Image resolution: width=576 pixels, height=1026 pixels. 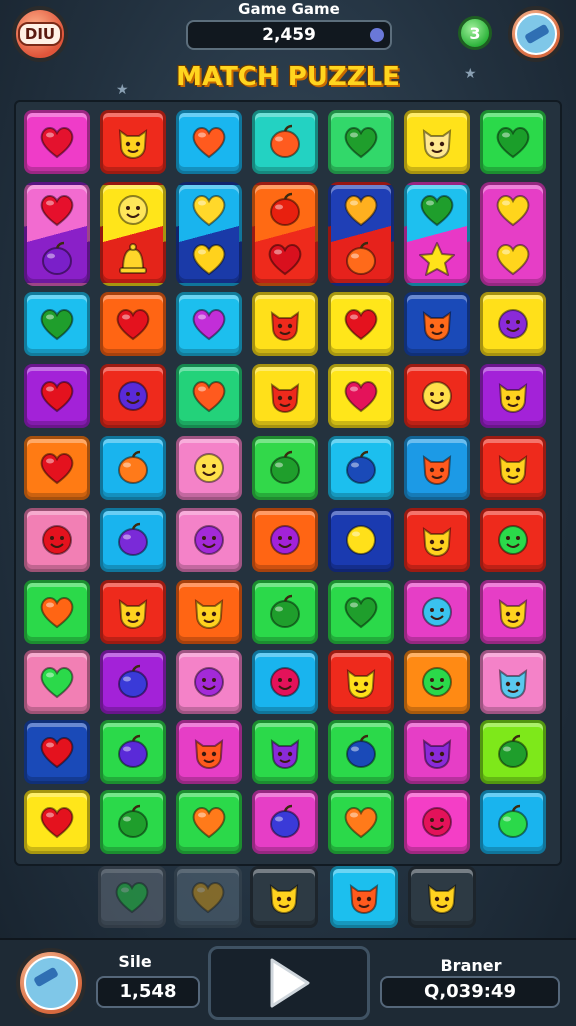 What do you see at coordinates (289, 983) in the screenshot?
I see `play-button` at bounding box center [289, 983].